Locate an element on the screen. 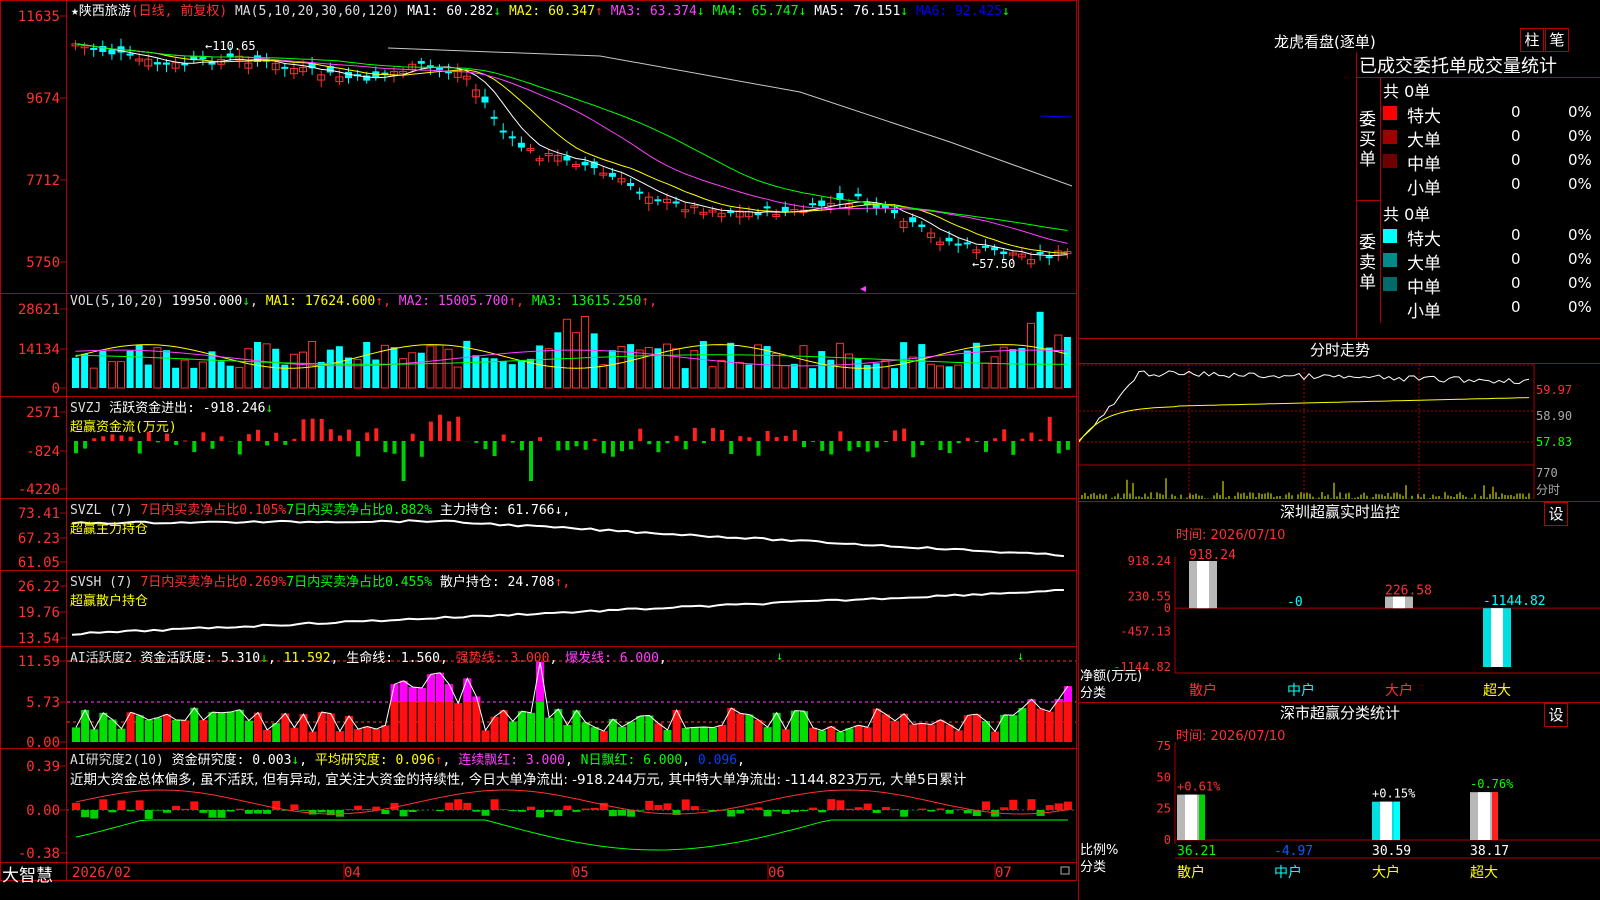  sz-monitor-category: 散户 is located at coordinates (1203, 690).